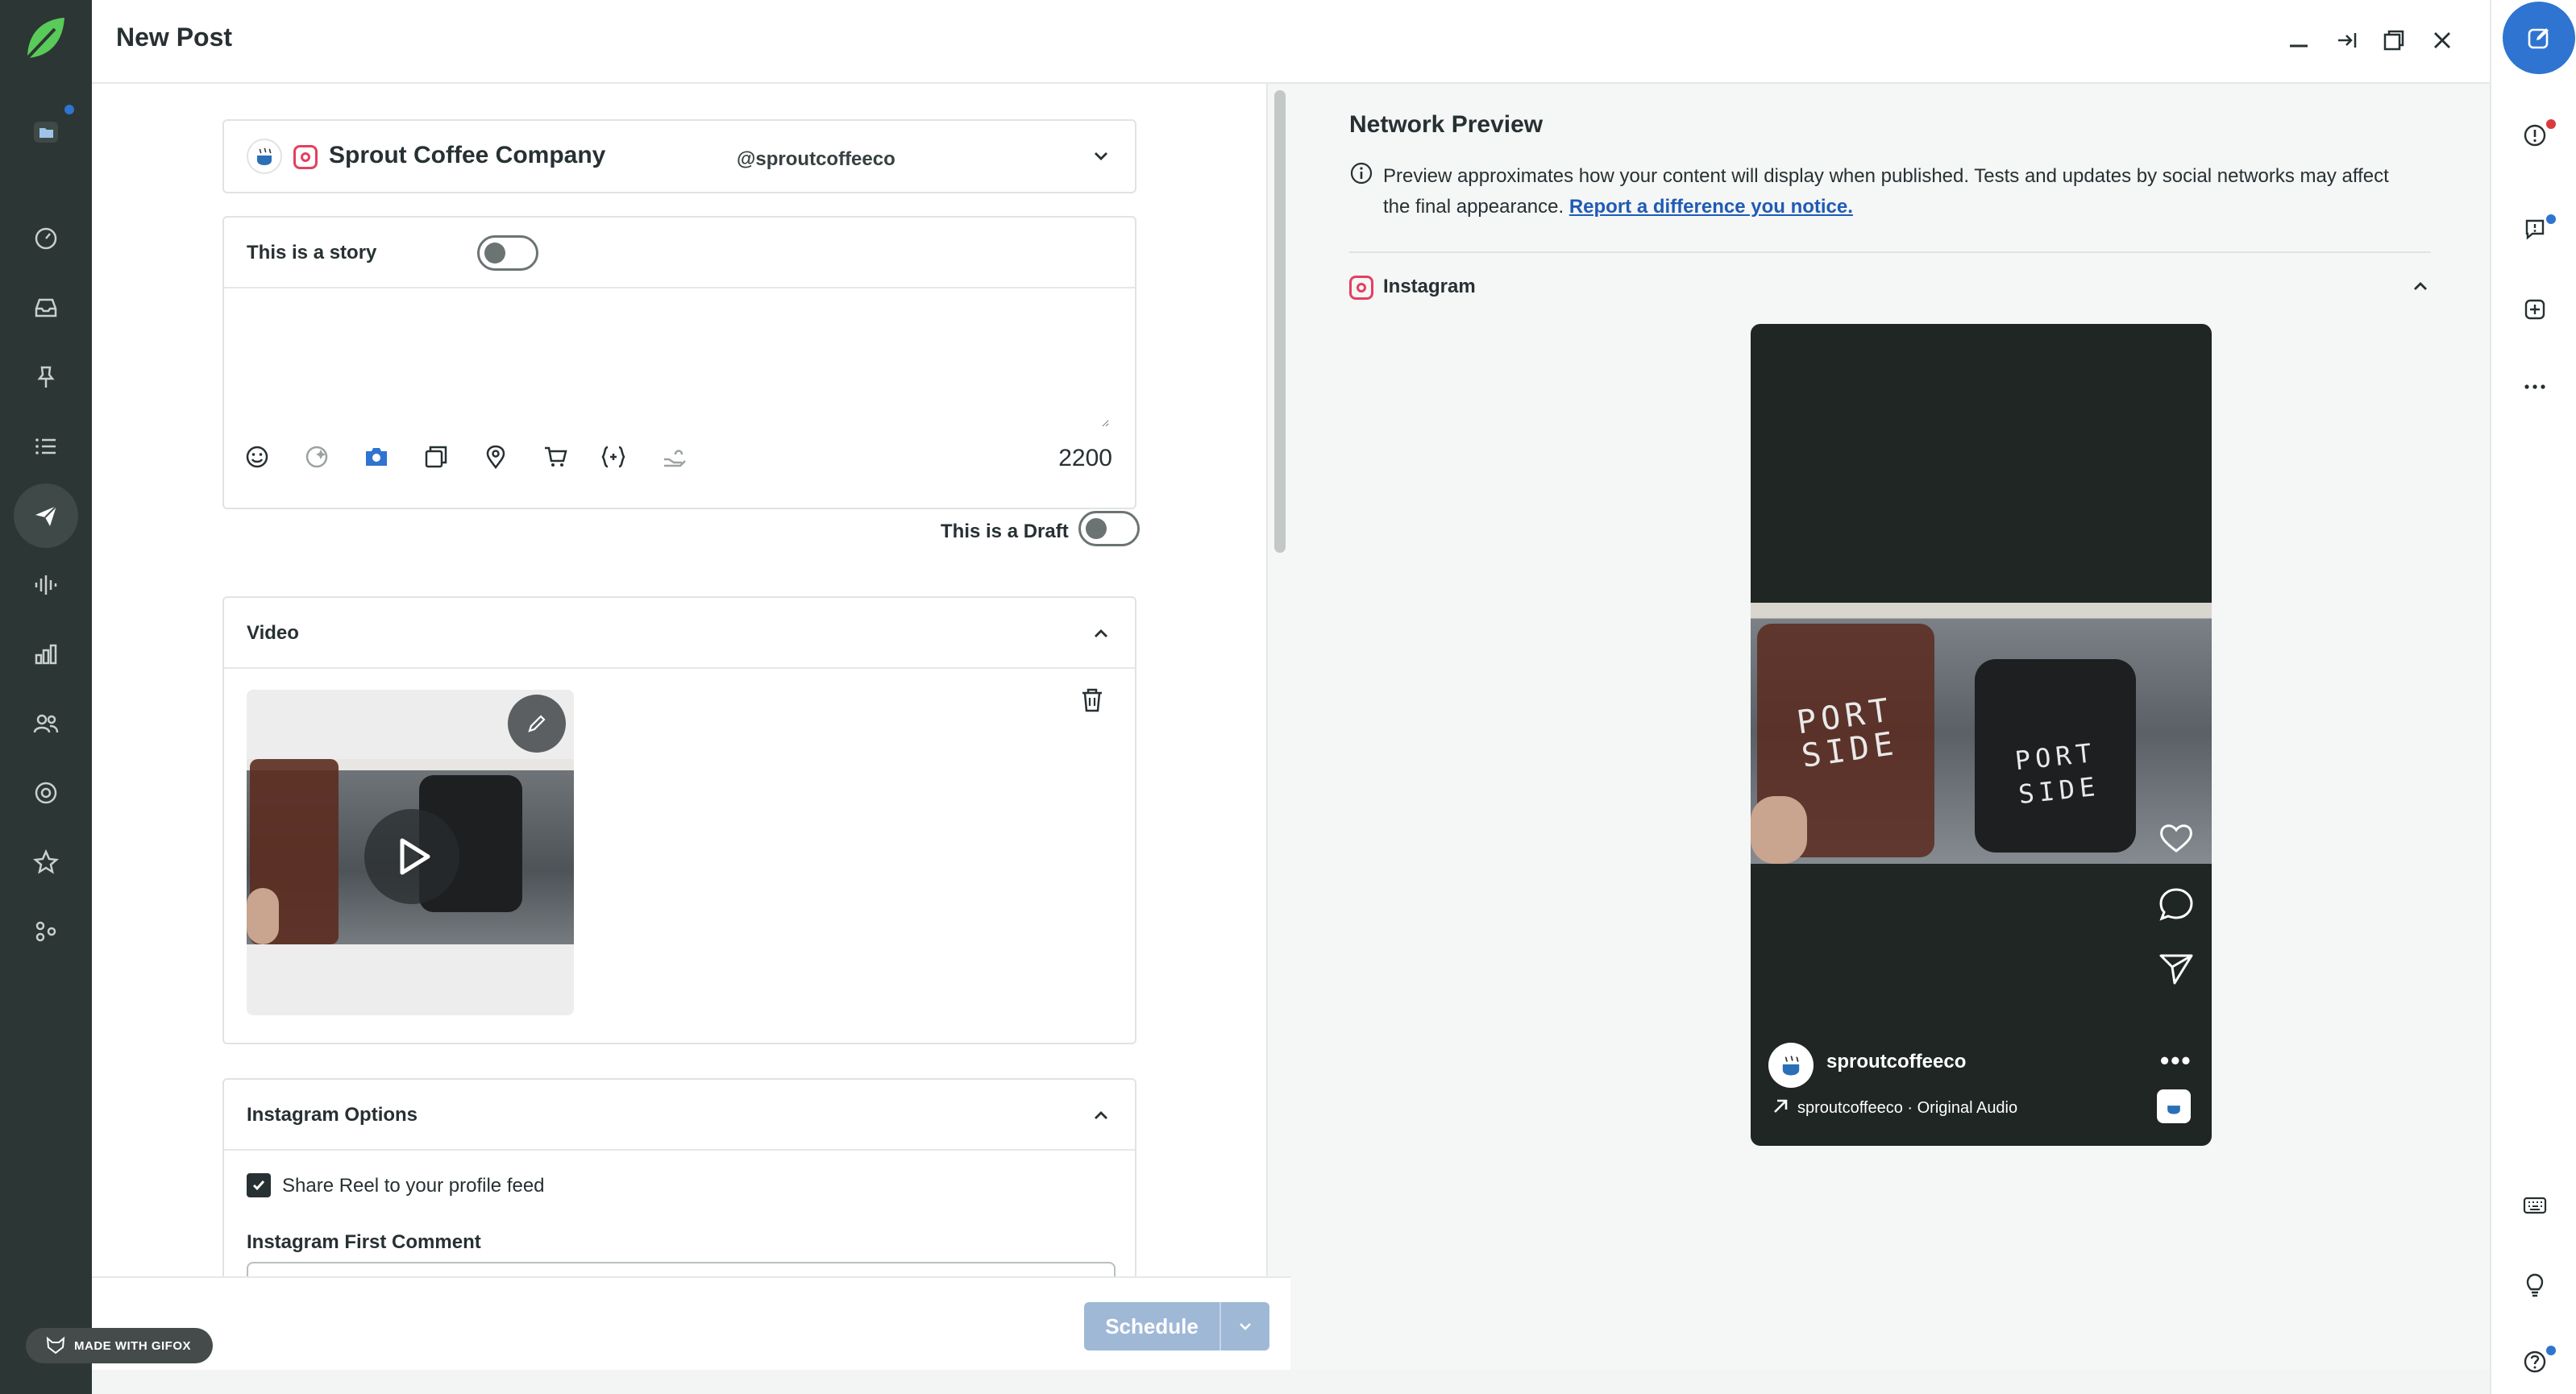  I want to click on right-rail, so click(2533, 697).